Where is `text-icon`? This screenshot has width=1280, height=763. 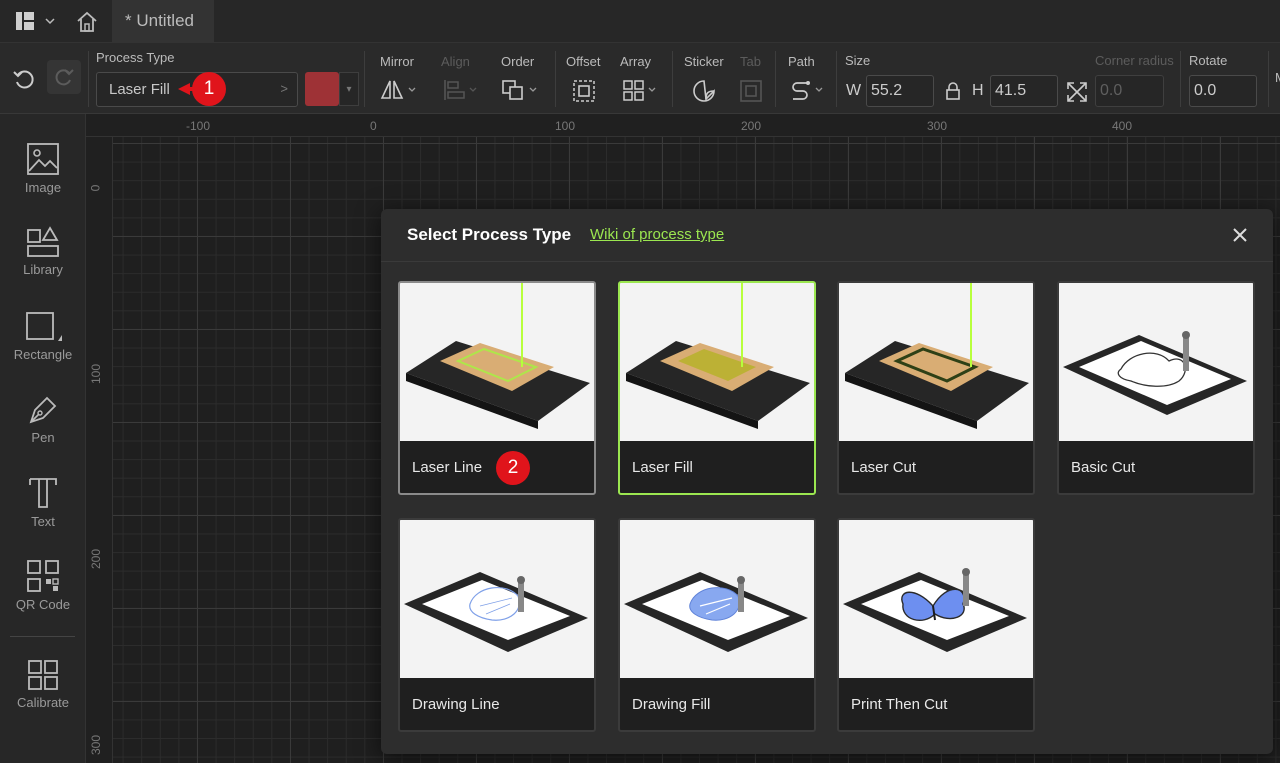 text-icon is located at coordinates (43, 493).